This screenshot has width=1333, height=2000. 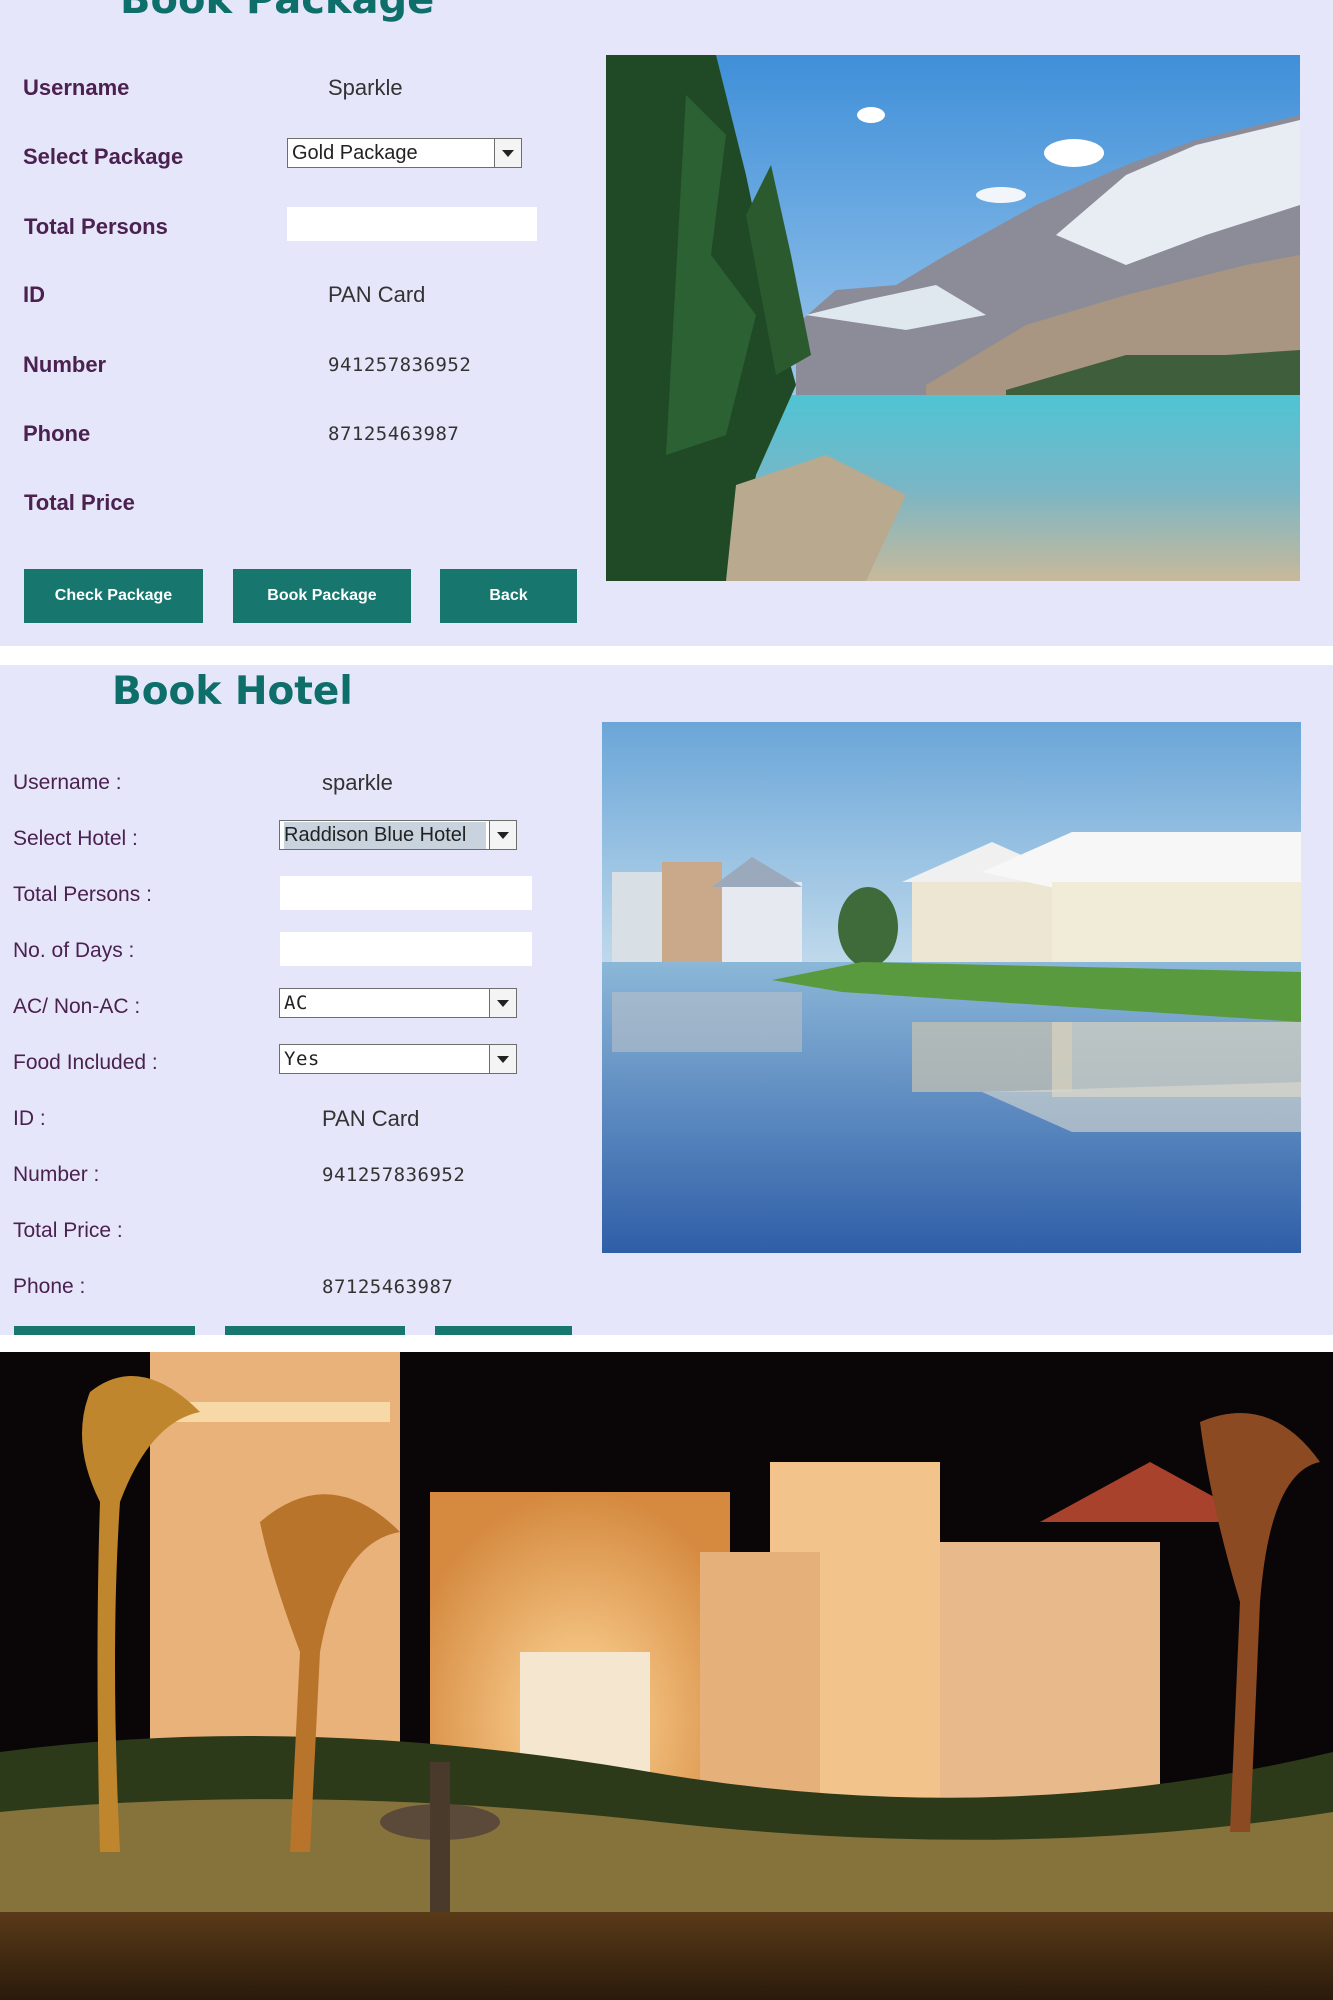 I want to click on hotel-number-value: 941257836952, so click(x=394, y=1175).